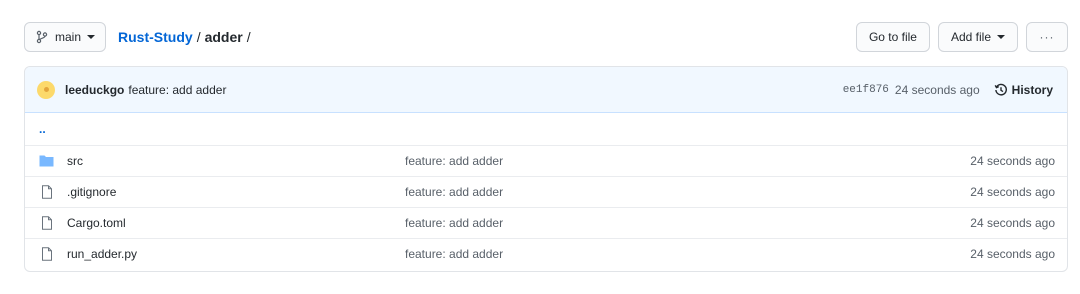 The height and width of the screenshot is (294, 1080). Describe the element at coordinates (47, 161) in the screenshot. I see `folder-icon` at that location.